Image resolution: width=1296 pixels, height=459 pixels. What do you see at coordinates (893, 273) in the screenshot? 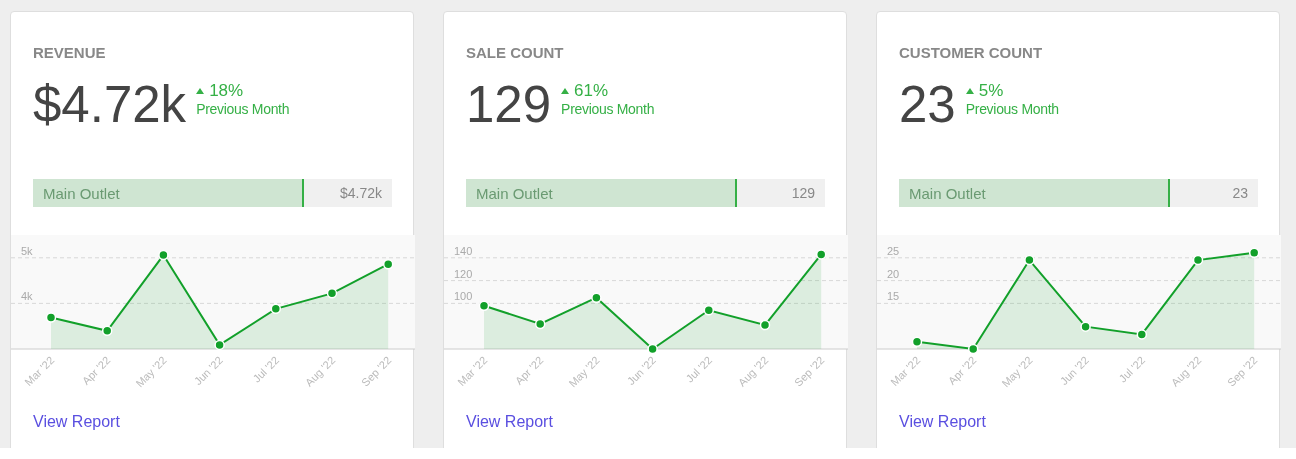
I see `y-axis-label: 20` at bounding box center [893, 273].